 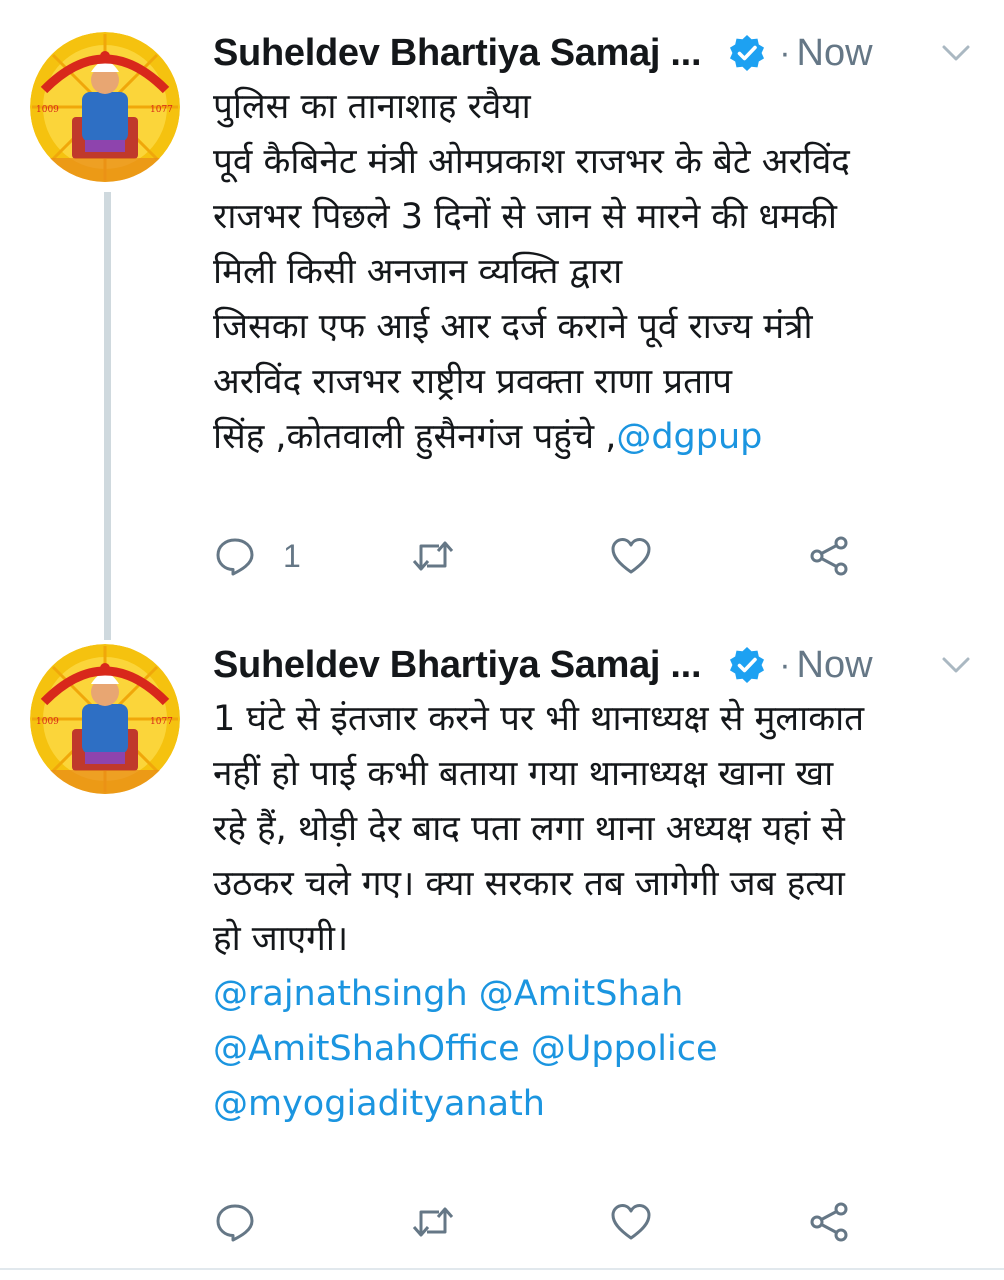 I want to click on tweet-actions: 1, so click(x=593, y=556).